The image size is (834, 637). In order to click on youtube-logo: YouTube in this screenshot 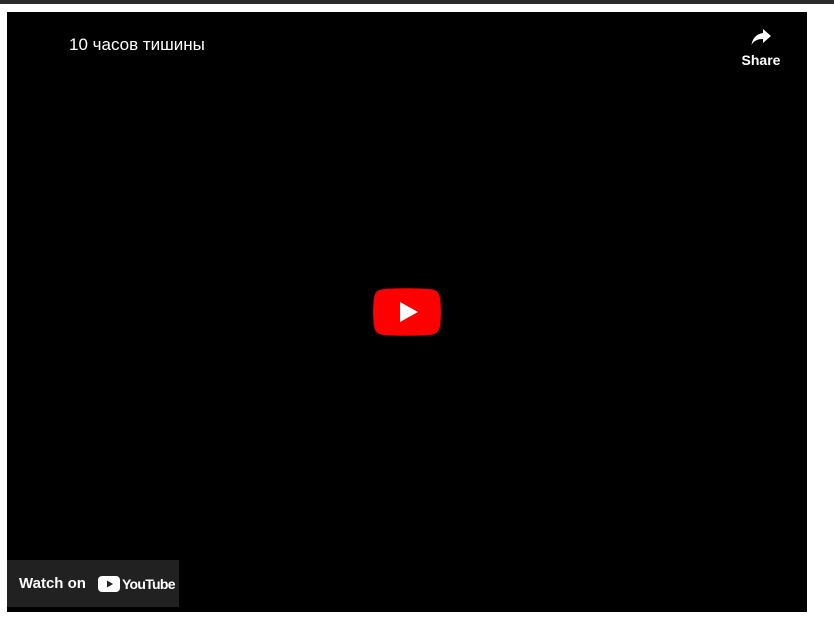, I will do `click(136, 583)`.